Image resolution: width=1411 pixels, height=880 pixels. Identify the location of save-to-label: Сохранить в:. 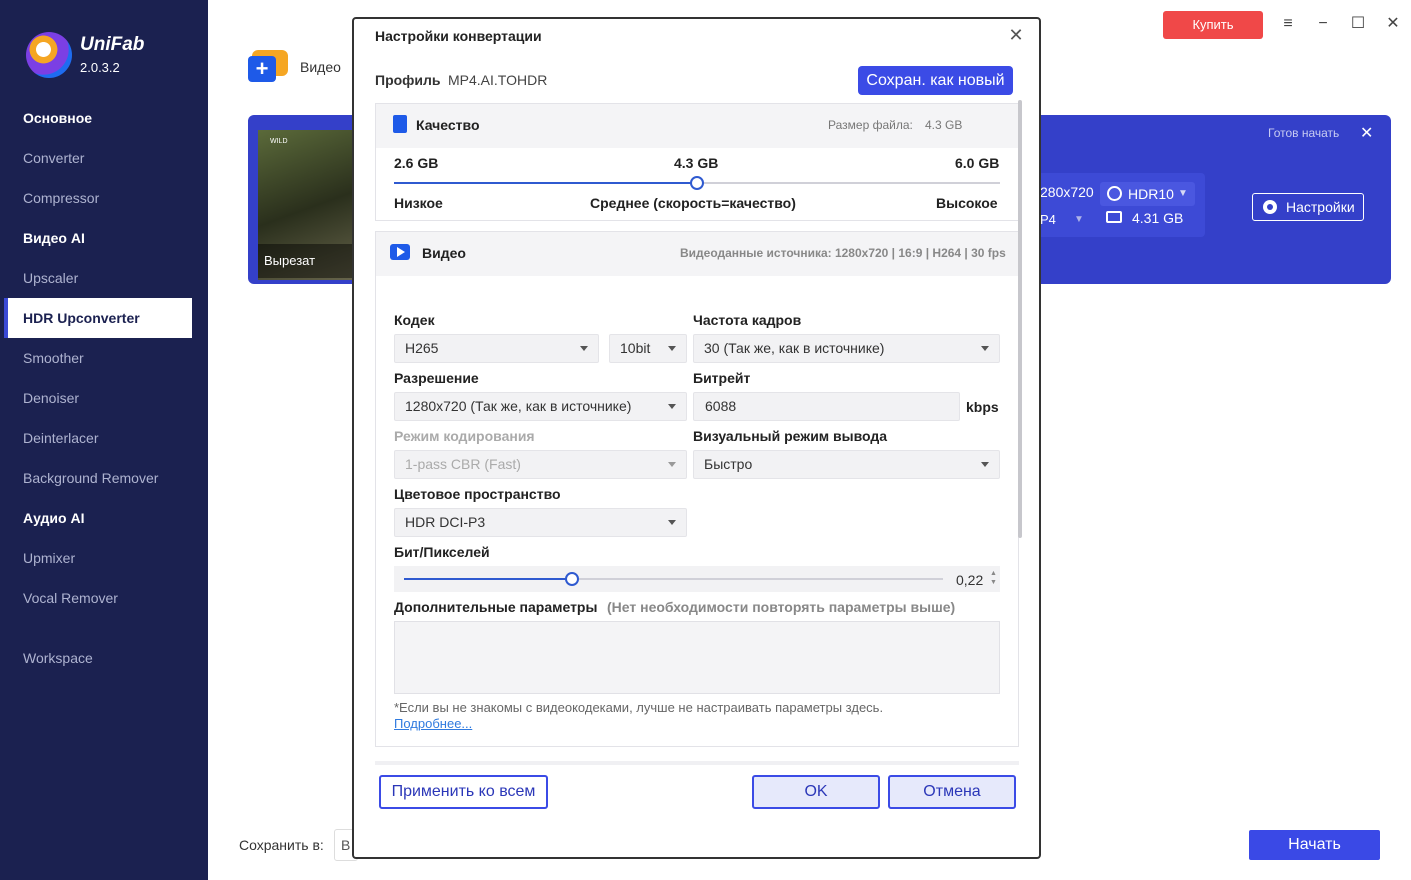
(281, 845).